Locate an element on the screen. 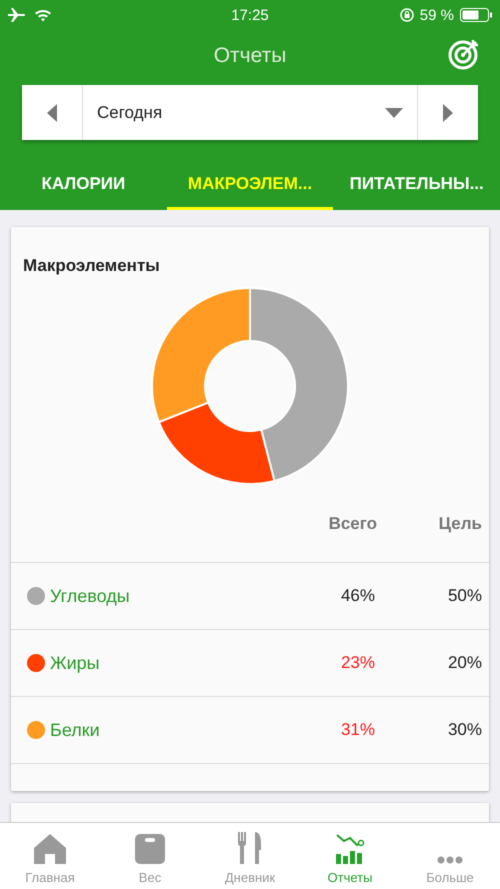 This screenshot has height=889, width=500. wifi-icon is located at coordinates (43, 15).